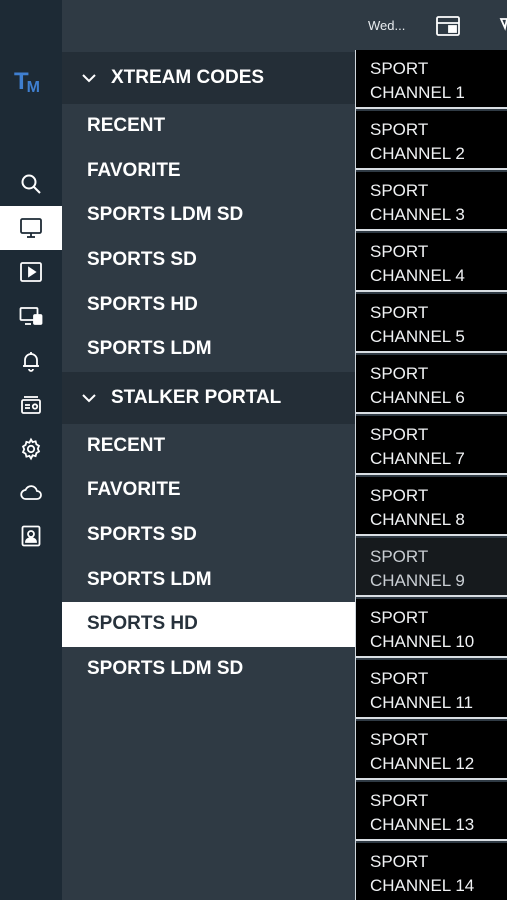  What do you see at coordinates (188, 77) in the screenshot?
I see `group-title: XTREAM CODES` at bounding box center [188, 77].